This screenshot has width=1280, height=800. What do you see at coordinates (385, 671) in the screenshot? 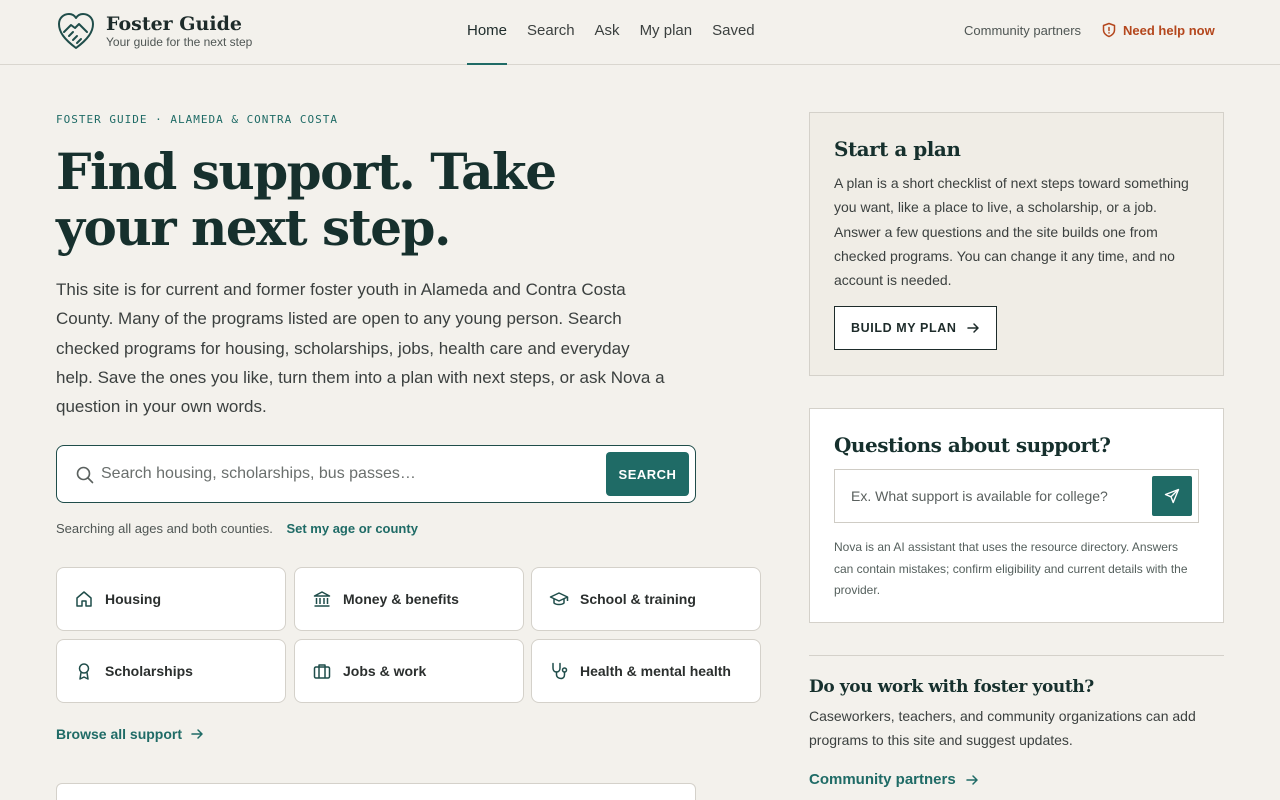
I see `category-label: Jobs & work` at bounding box center [385, 671].